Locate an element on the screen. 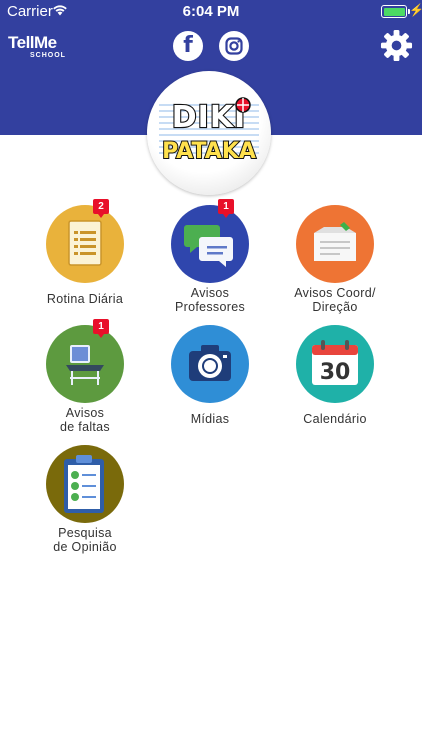 Image resolution: width=422 pixels, height=750 pixels. status-bar: Carrier 6:04 PM ⚡ is located at coordinates (211, 11).